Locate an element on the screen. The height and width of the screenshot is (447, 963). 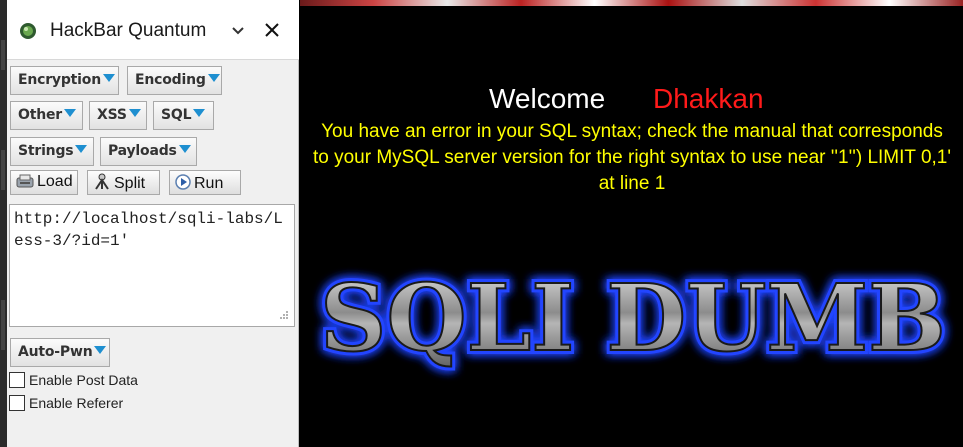
username-text: Dhakkan is located at coordinates (708, 98).